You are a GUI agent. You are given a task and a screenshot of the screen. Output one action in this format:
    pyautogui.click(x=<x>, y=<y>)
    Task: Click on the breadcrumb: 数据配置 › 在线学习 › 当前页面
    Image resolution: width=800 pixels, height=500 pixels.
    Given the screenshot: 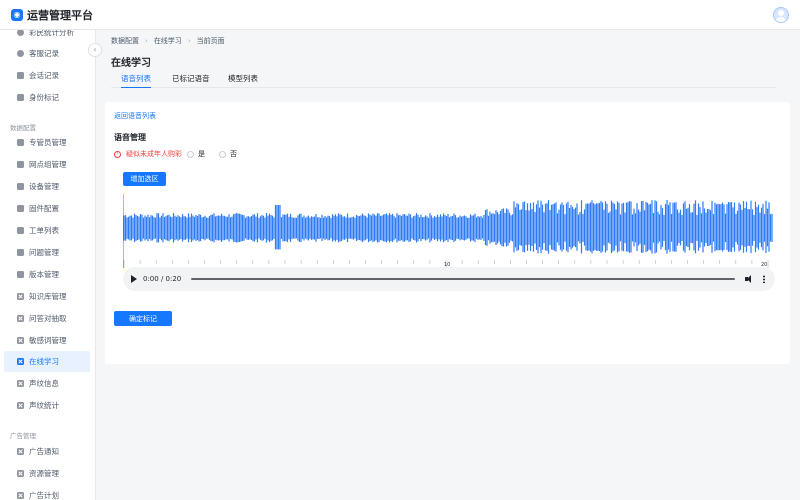 What is the action you would take?
    pyautogui.click(x=168, y=41)
    